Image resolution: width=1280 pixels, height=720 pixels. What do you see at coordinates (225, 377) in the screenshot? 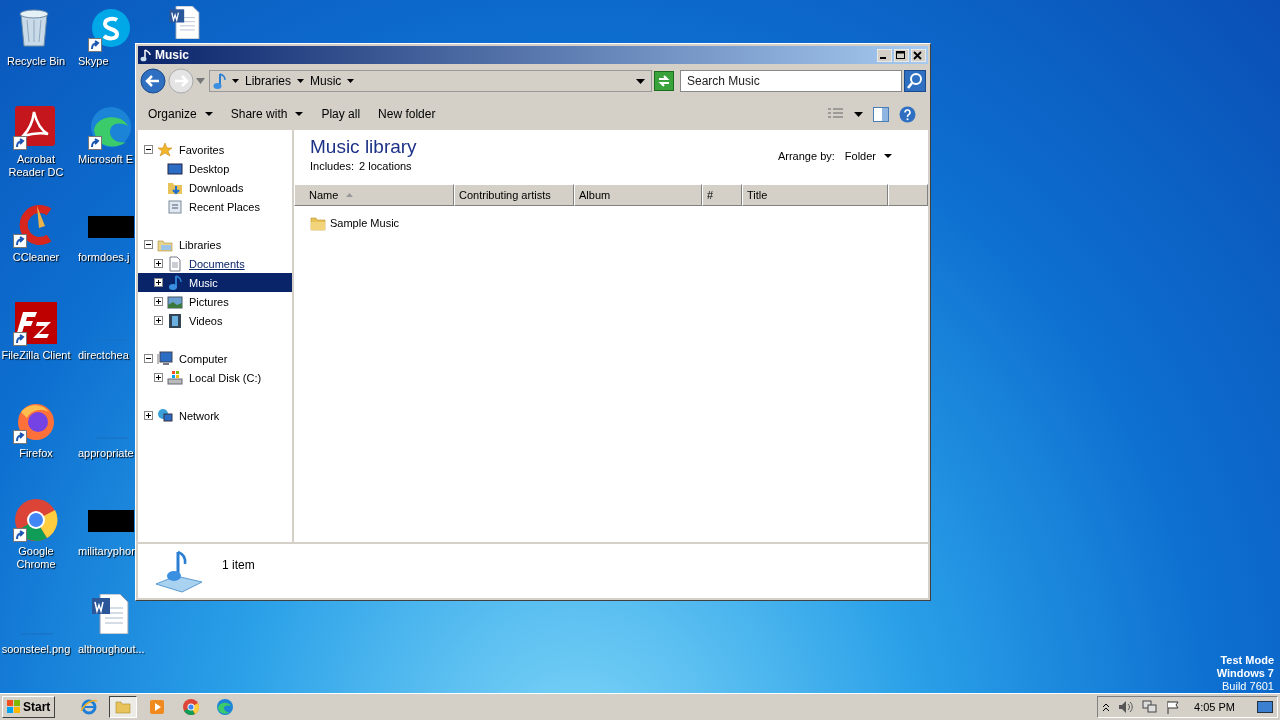
I see `nav-item: Local Disk (C:)` at bounding box center [225, 377].